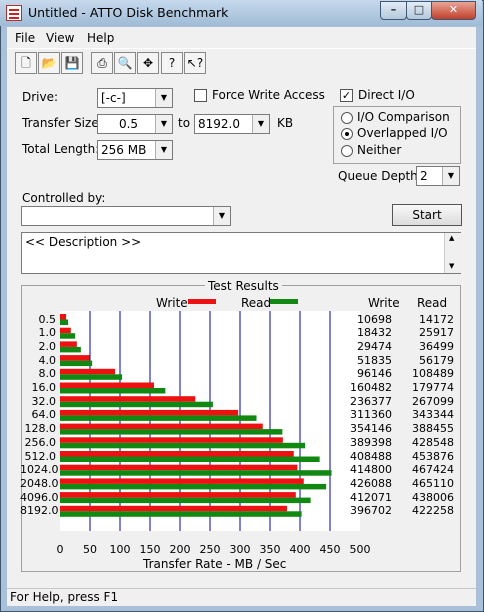 This screenshot has height=612, width=484. What do you see at coordinates (219, 124) in the screenshot?
I see `transfer-to-value: 8192.0` at bounding box center [219, 124].